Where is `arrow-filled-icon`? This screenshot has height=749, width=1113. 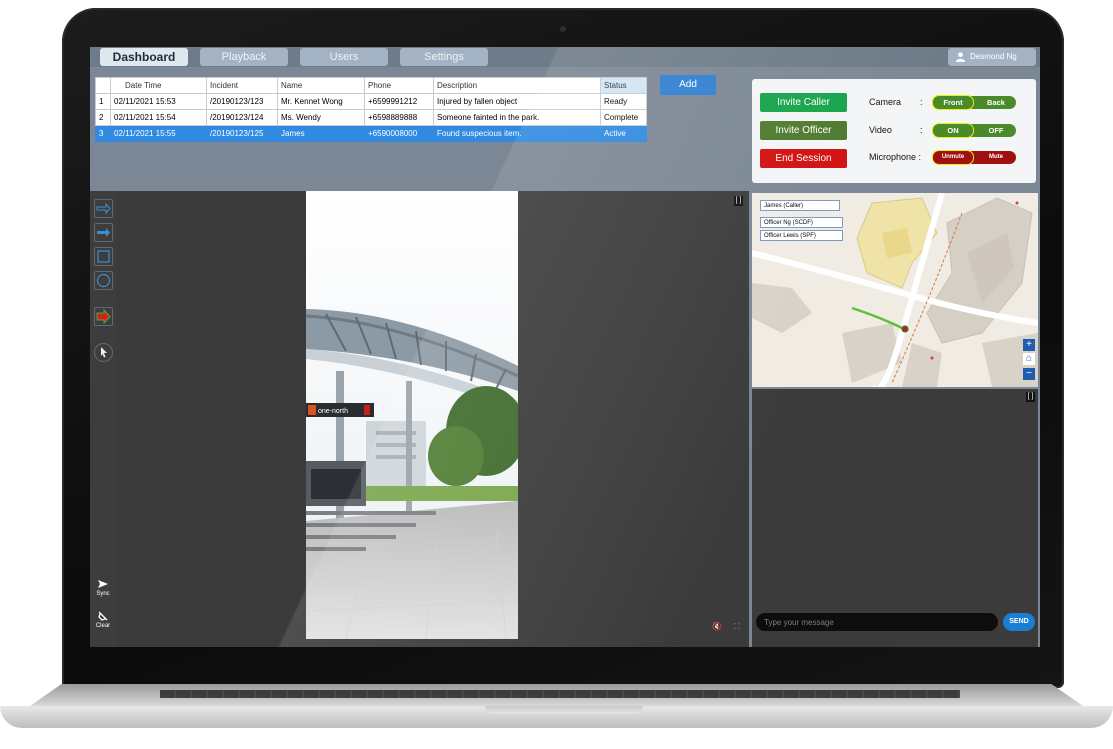
arrow-filled-icon is located at coordinates (103, 232).